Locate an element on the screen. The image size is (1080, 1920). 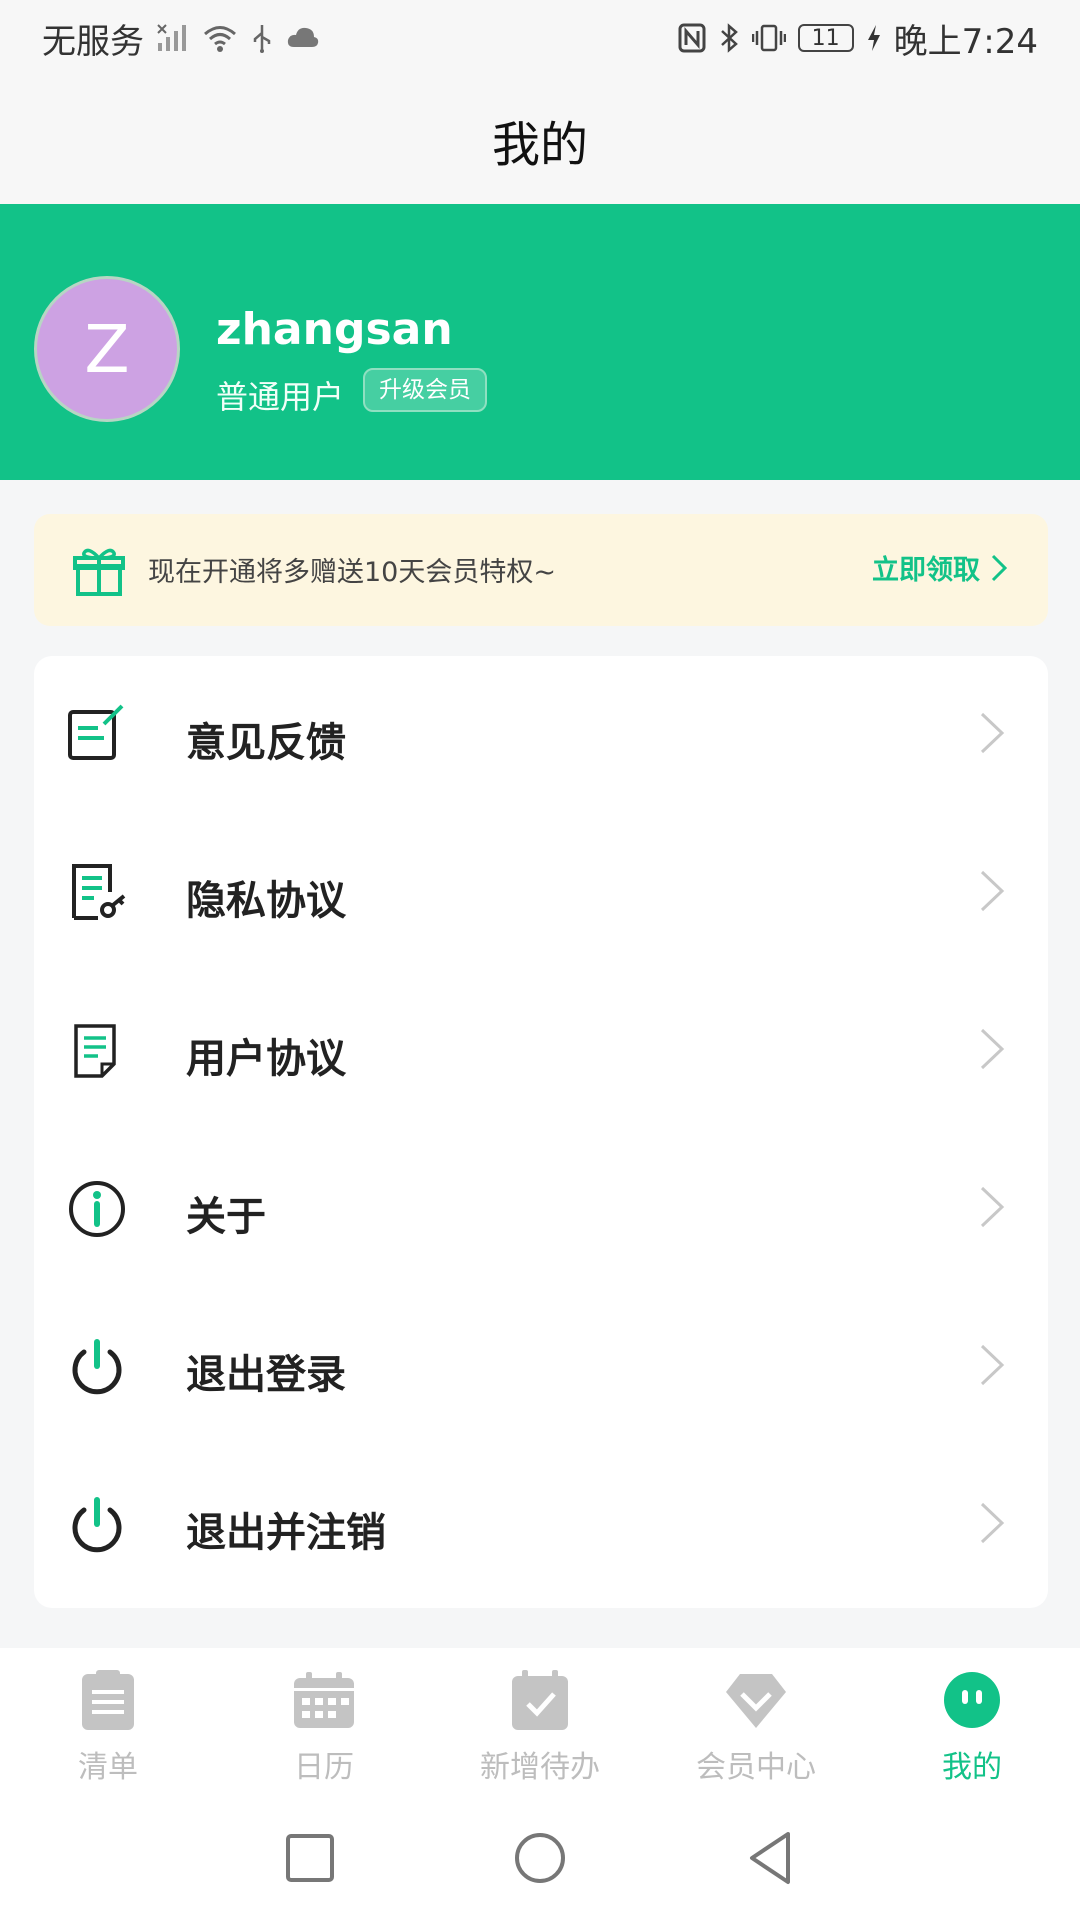
avatar: Z is located at coordinates (107, 349).